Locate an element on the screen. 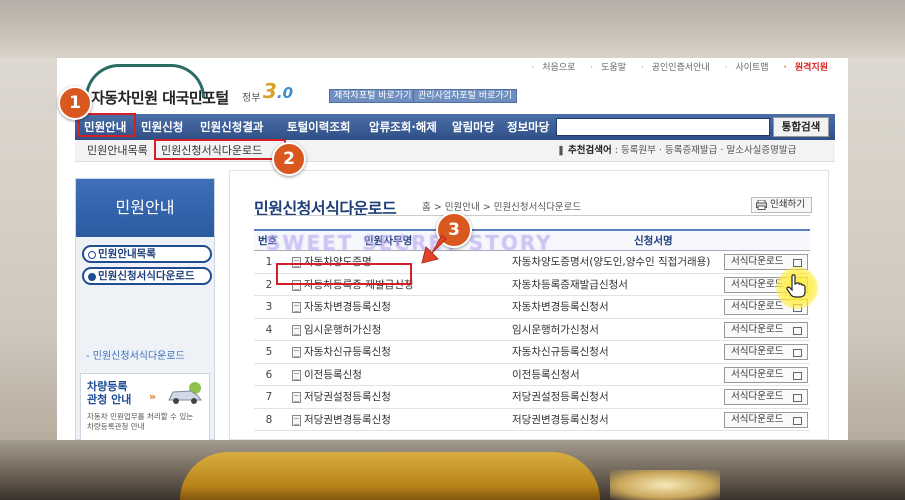  row-number: 8 is located at coordinates (269, 419).